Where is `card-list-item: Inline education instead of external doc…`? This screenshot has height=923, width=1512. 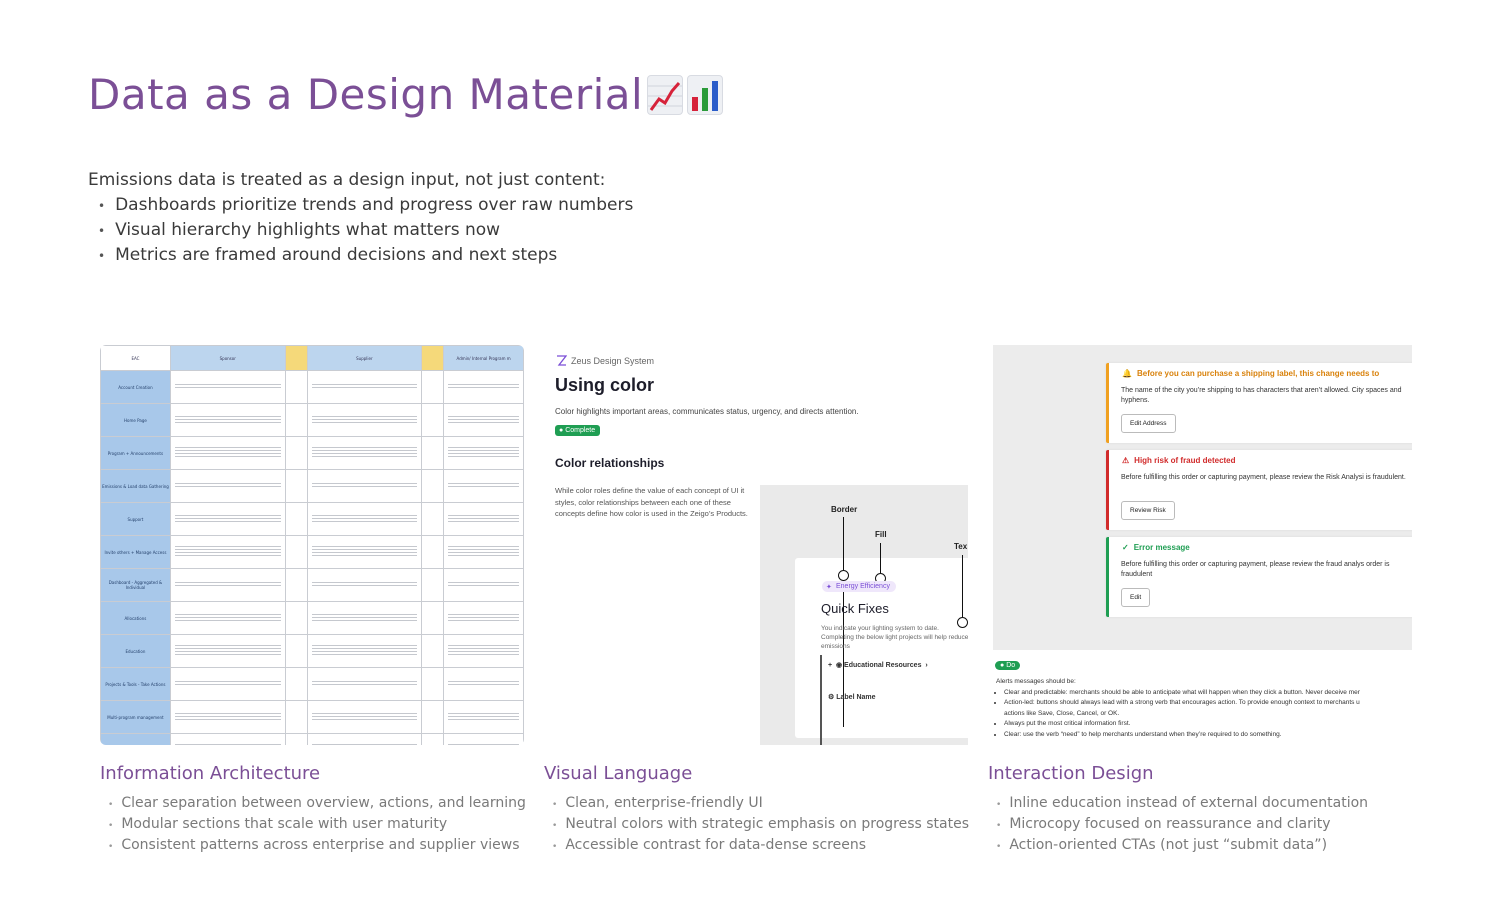 card-list-item: Inline education instead of external doc… is located at coordinates (1182, 803).